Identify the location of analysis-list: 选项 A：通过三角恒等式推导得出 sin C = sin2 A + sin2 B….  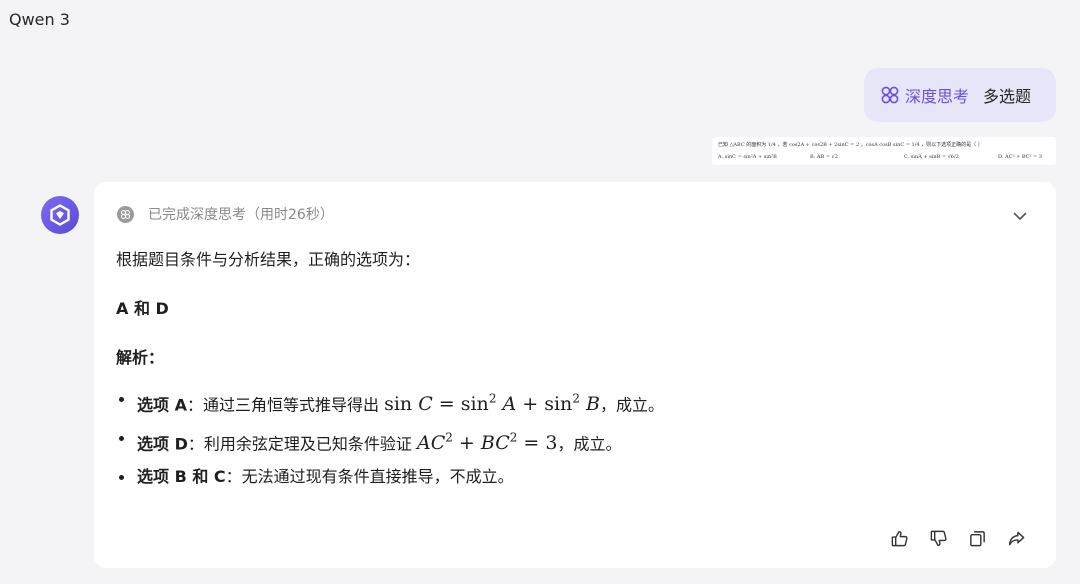
(390, 441).